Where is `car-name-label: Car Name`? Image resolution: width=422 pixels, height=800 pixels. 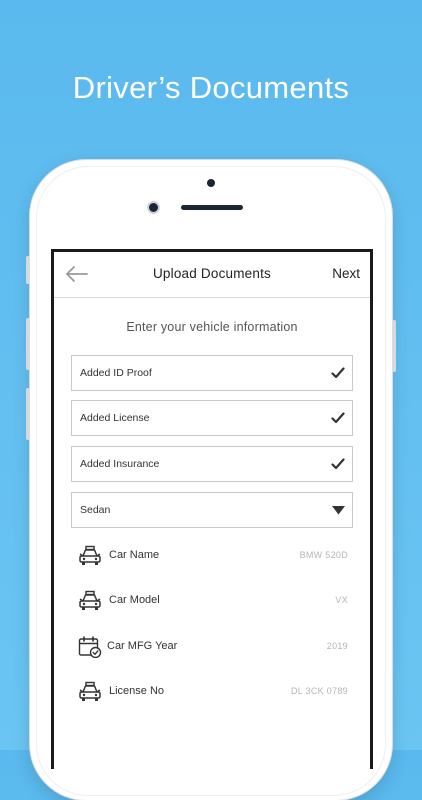 car-name-label: Car Name is located at coordinates (134, 555).